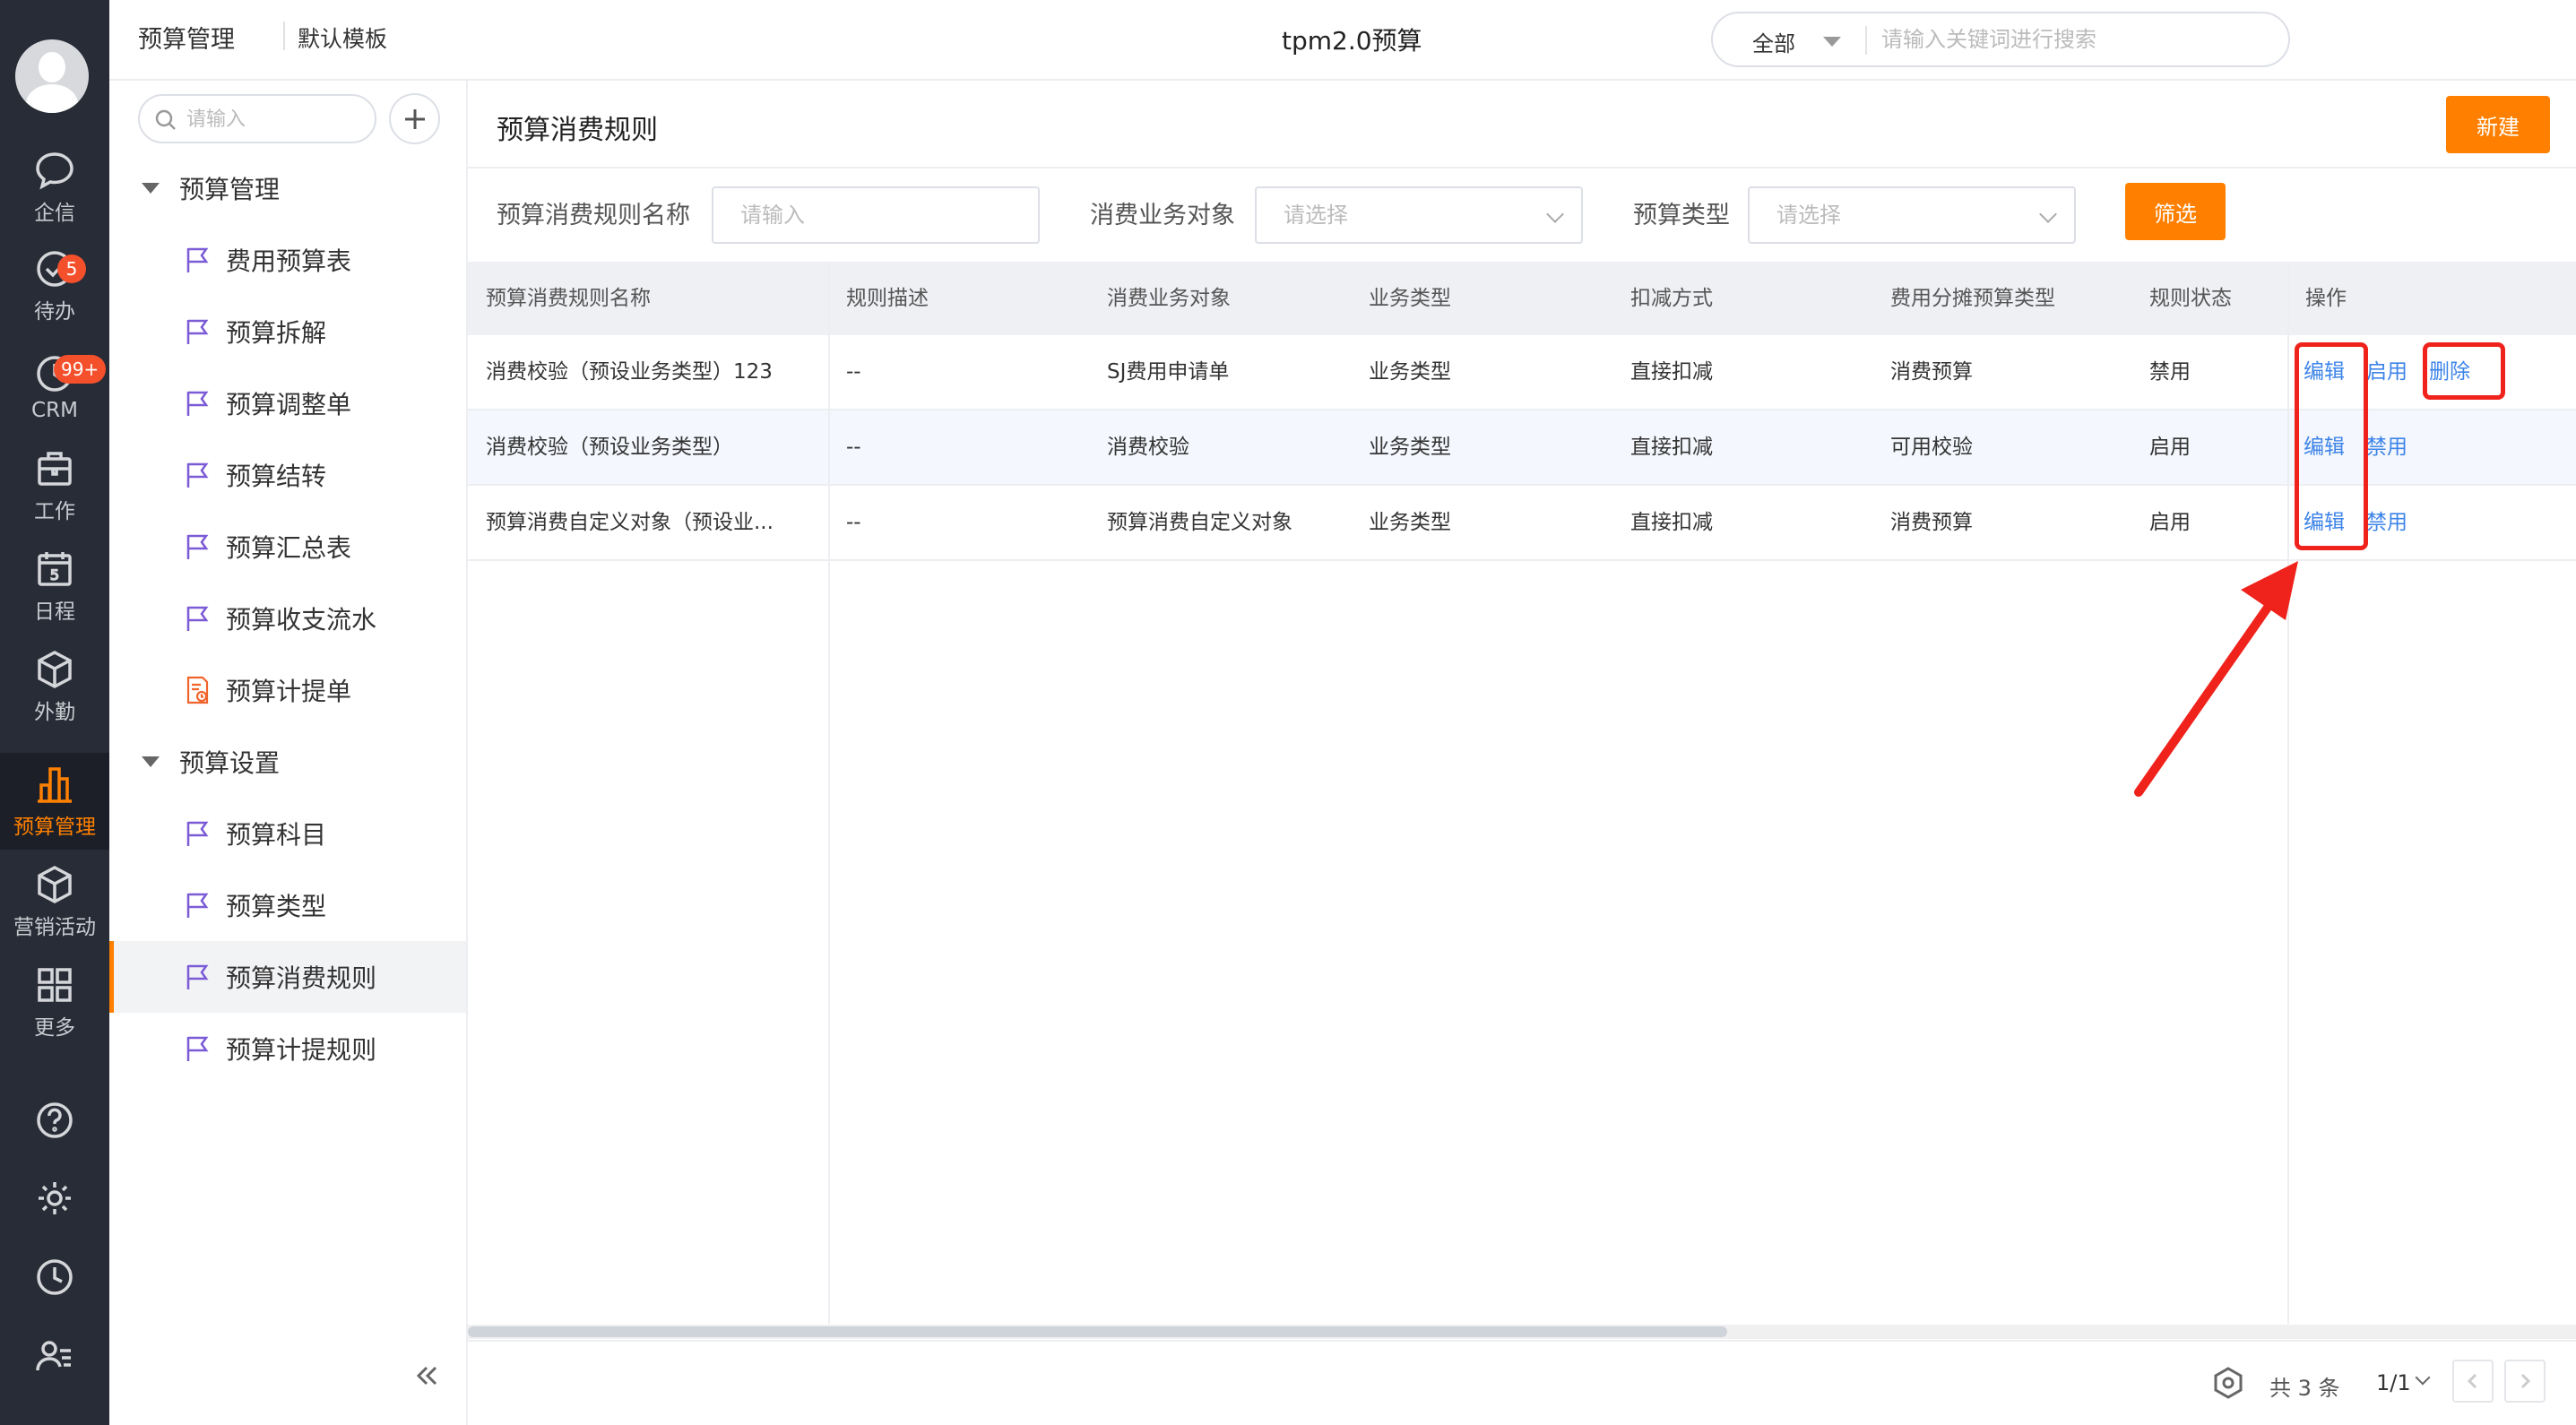 This screenshot has width=2576, height=1425. I want to click on help-button, so click(54, 1120).